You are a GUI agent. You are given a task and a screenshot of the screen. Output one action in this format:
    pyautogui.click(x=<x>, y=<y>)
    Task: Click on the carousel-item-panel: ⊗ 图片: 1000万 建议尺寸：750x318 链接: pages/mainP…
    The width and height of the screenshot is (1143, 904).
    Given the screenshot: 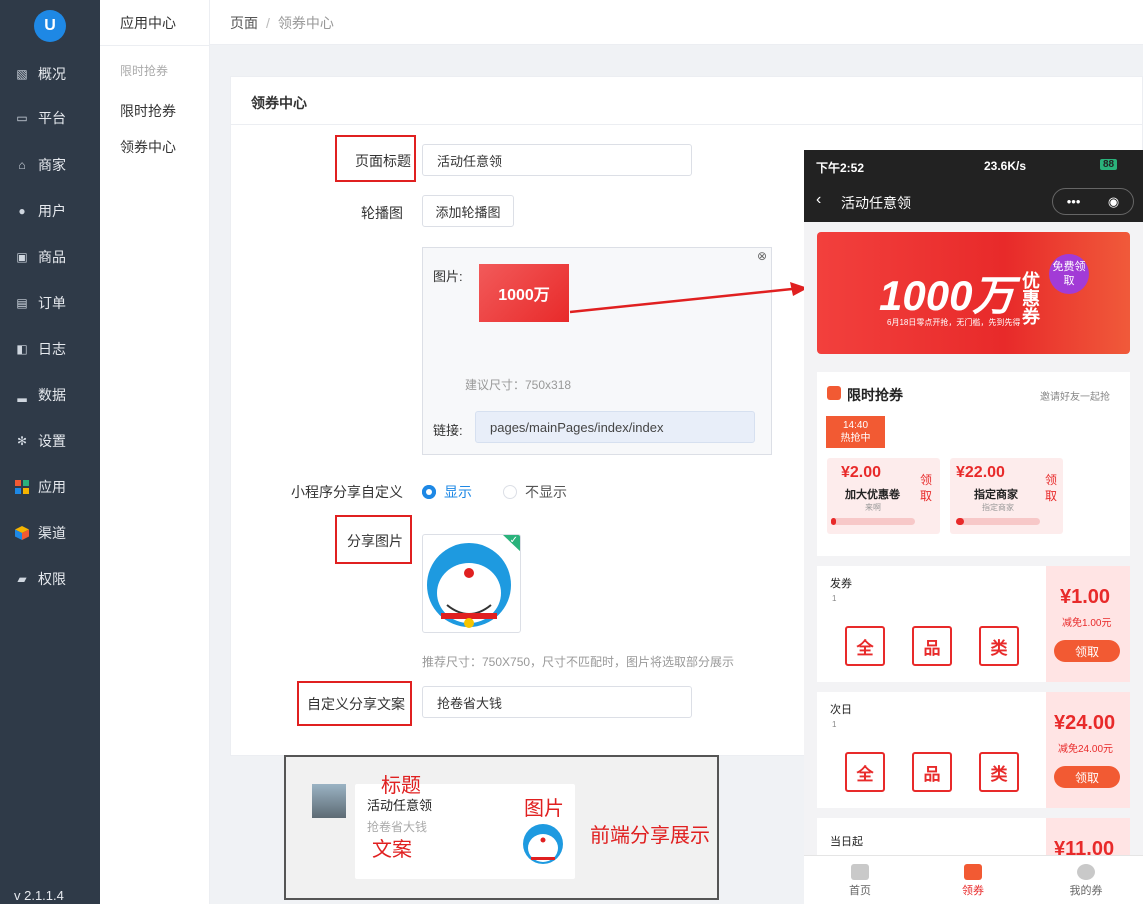 What is the action you would take?
    pyautogui.click(x=597, y=351)
    